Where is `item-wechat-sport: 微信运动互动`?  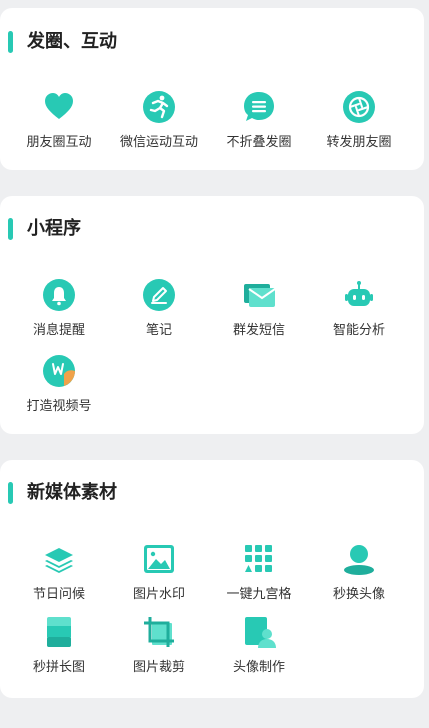
item-wechat-sport: 微信运动互动 is located at coordinates (159, 121).